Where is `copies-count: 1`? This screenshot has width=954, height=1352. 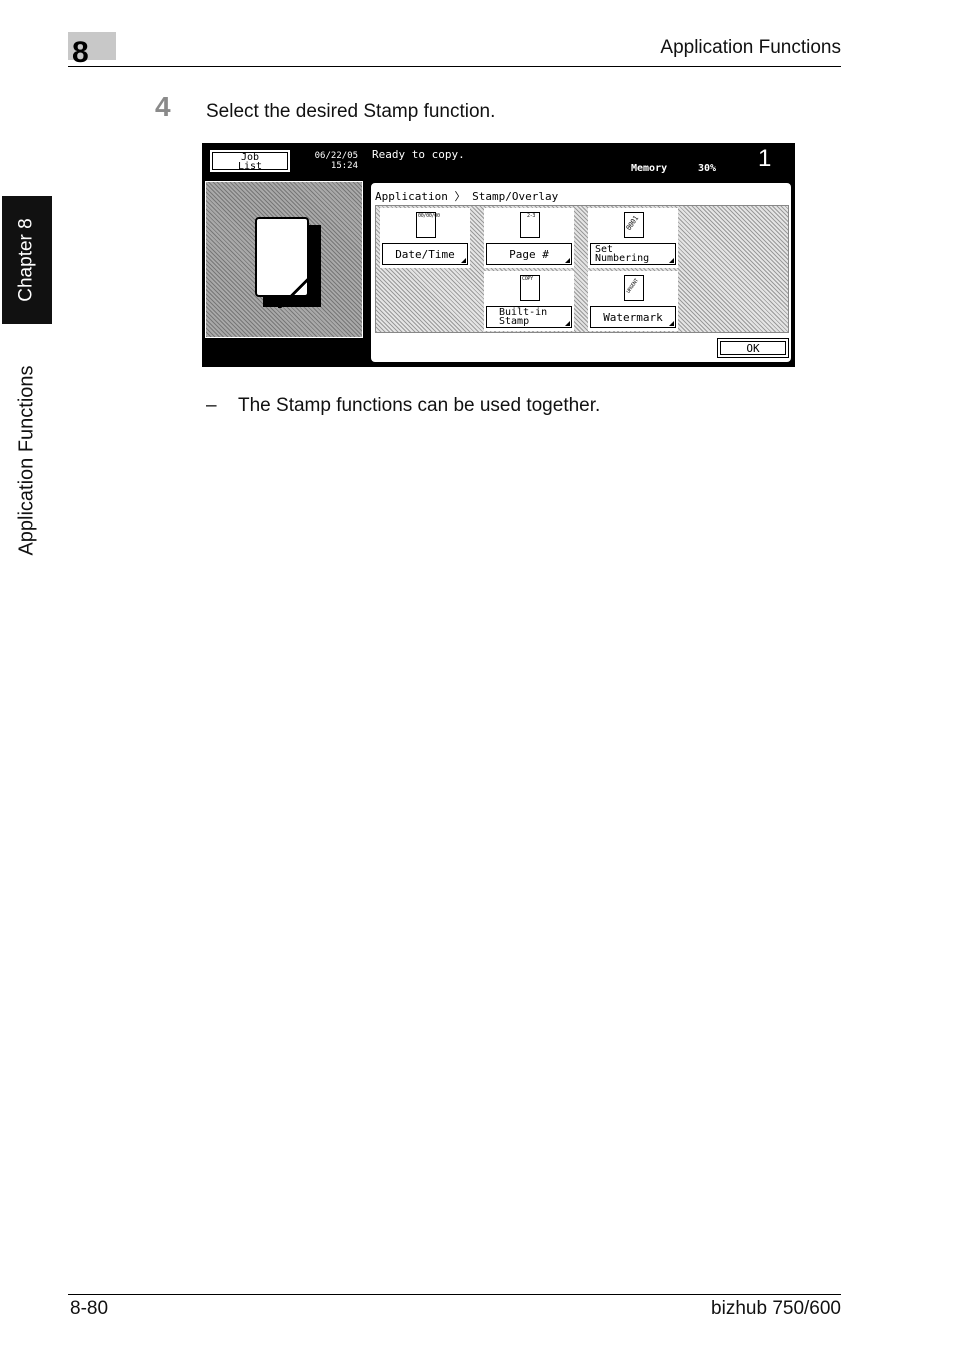
copies-count: 1 is located at coordinates (765, 158).